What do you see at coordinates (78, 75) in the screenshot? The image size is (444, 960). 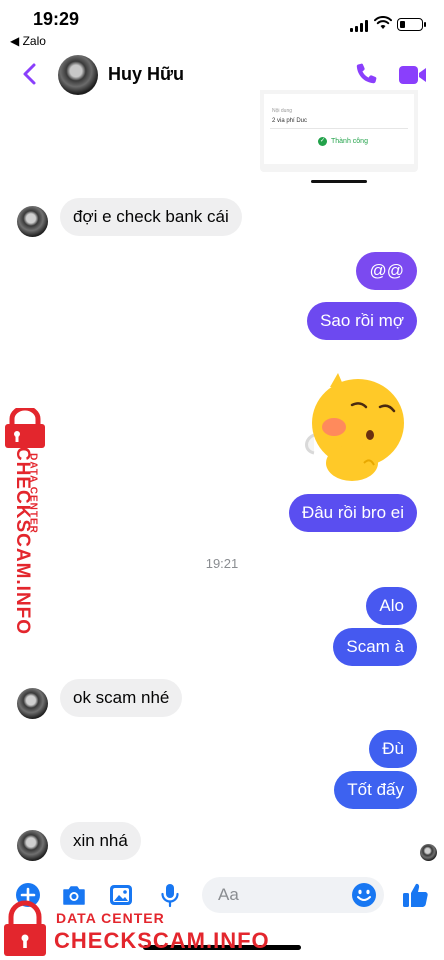 I see `contact-avatar` at bounding box center [78, 75].